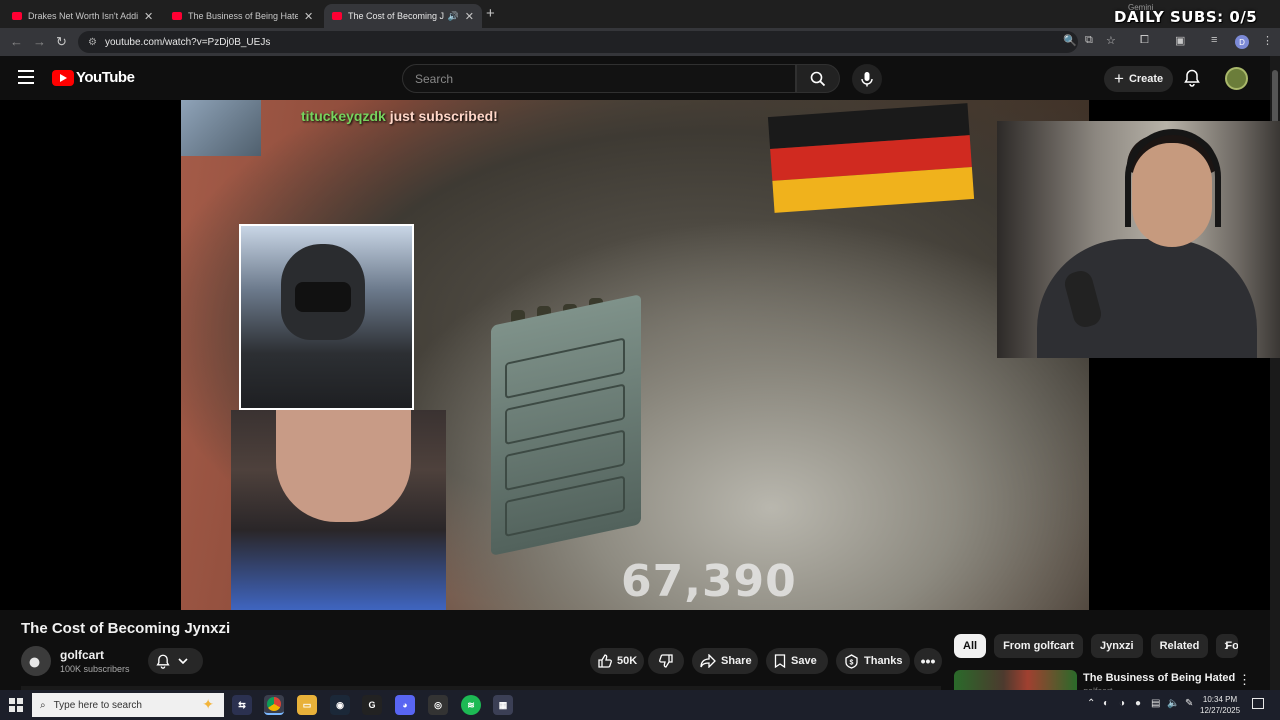 The height and width of the screenshot is (720, 1280). What do you see at coordinates (177, 16) in the screenshot?
I see `youtube-favicon-icon` at bounding box center [177, 16].